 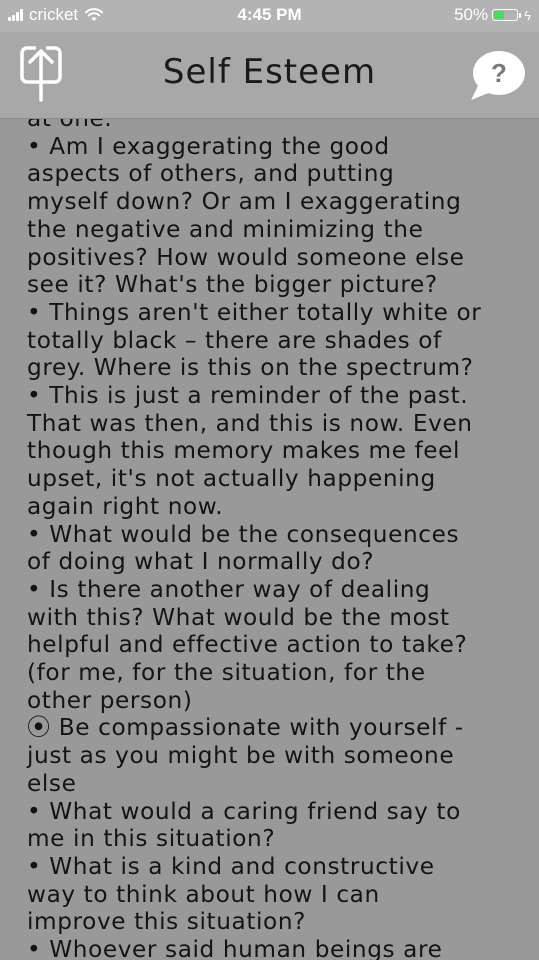 I want to click on text-line: me in this situation?, so click(x=151, y=839).